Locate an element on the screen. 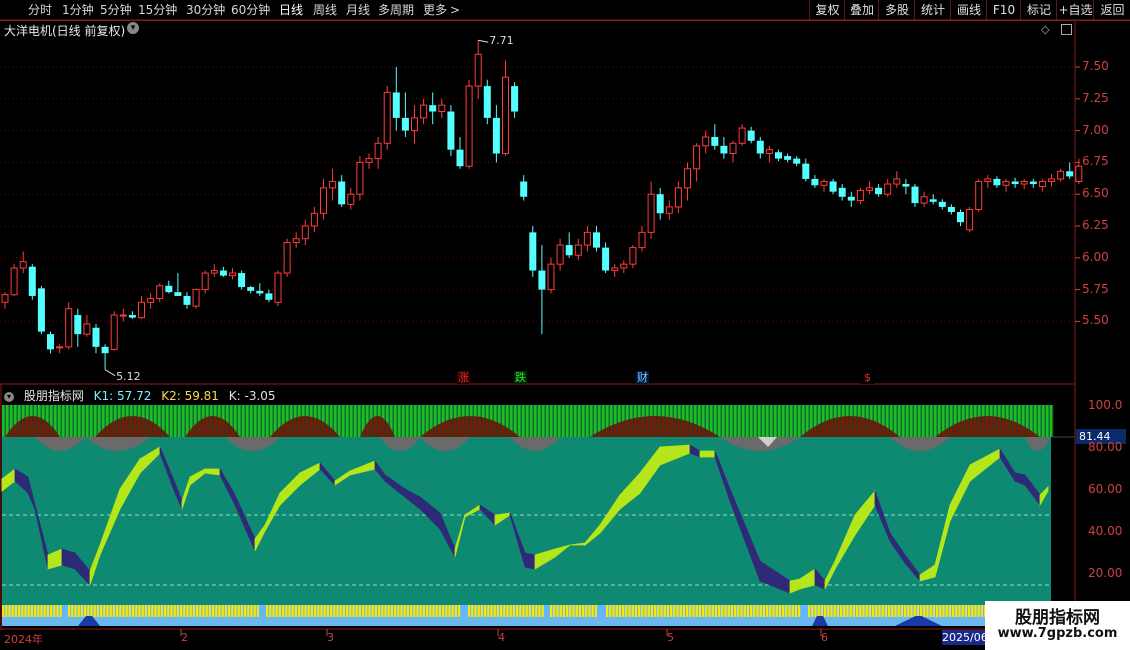 This screenshot has height=650, width=1130. toolbar-button: +自选 is located at coordinates (1075, 10).